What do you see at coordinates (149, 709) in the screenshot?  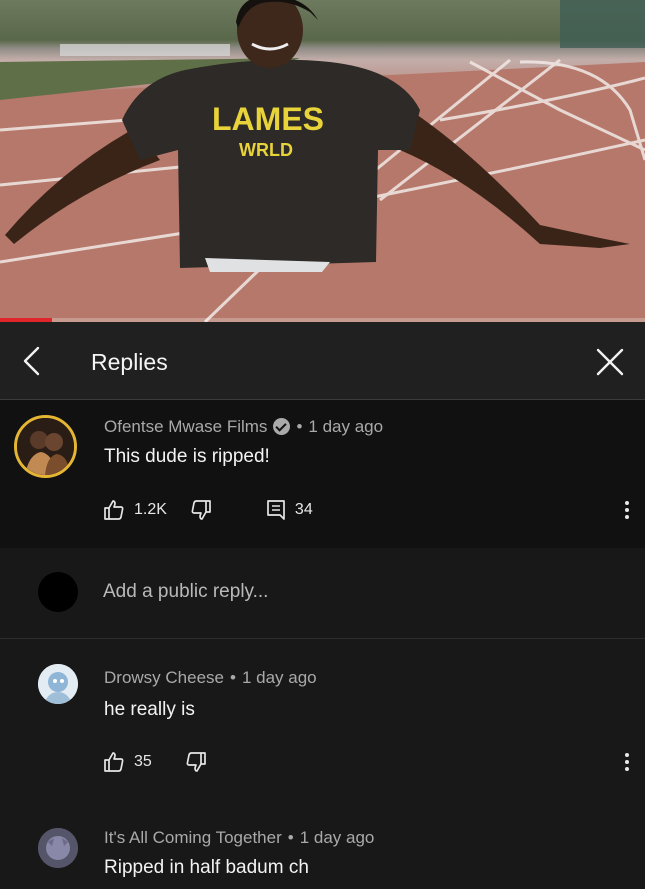 I see `reply-text: he really is` at bounding box center [149, 709].